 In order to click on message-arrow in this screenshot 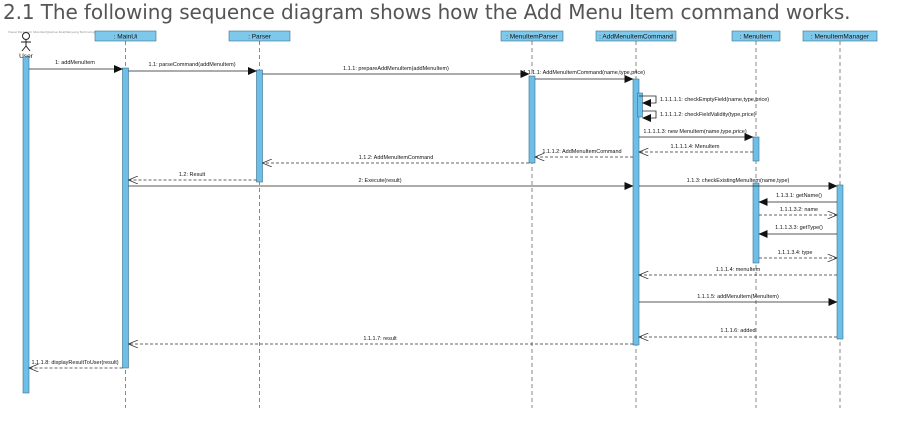, I will do `click(649, 116)`.